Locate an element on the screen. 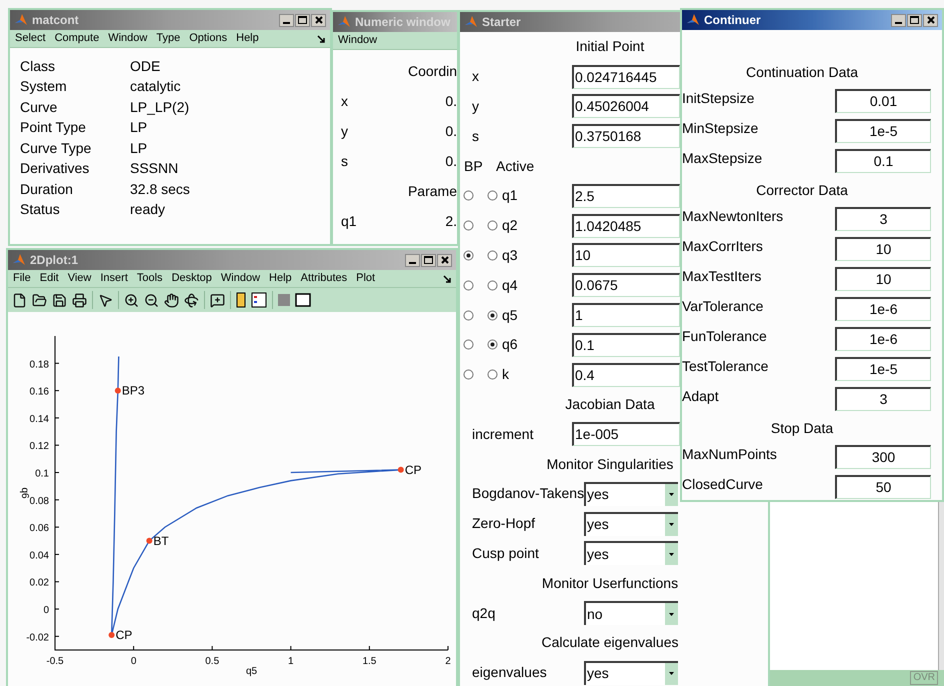 The image size is (944, 686). menu-item: Tools is located at coordinates (149, 278).